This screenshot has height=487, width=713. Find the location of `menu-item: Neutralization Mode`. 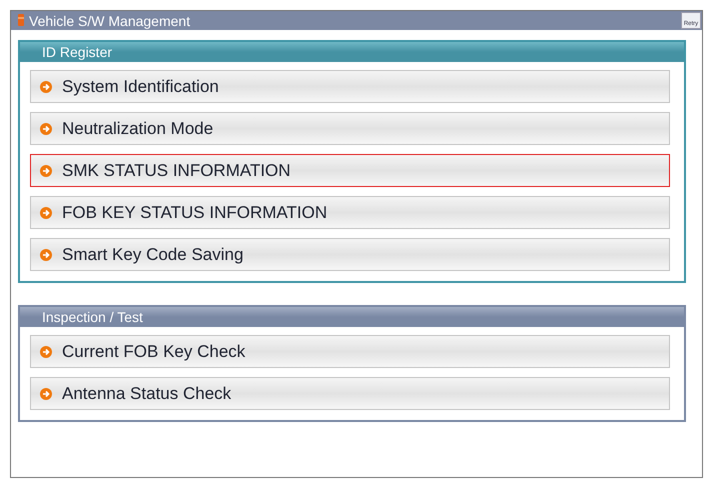

menu-item: Neutralization Mode is located at coordinates (350, 128).